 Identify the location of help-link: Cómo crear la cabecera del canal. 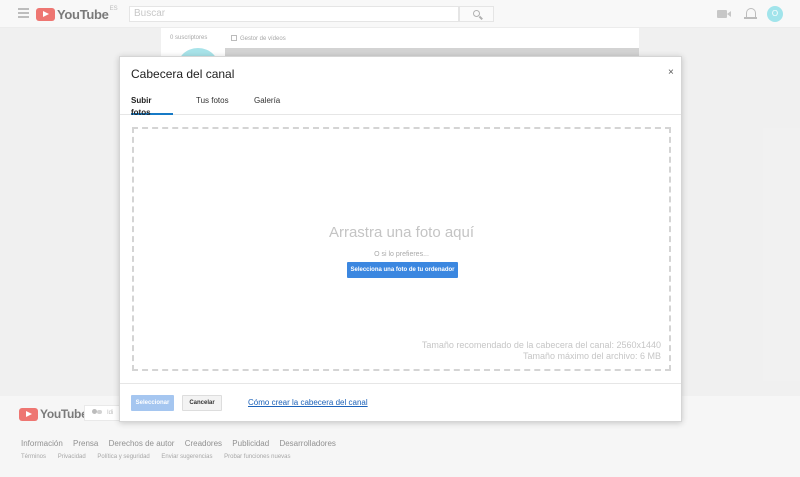
(308, 402).